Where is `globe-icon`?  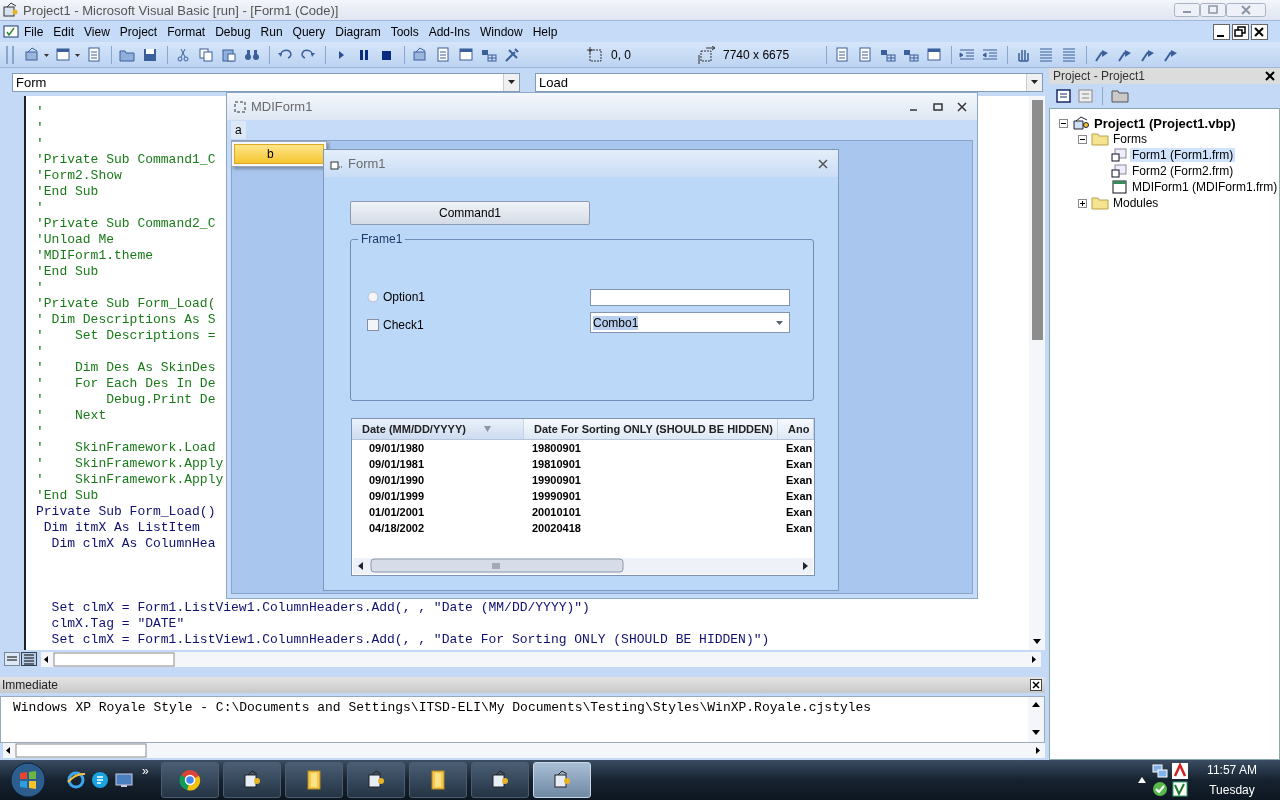 globe-icon is located at coordinates (76, 780).